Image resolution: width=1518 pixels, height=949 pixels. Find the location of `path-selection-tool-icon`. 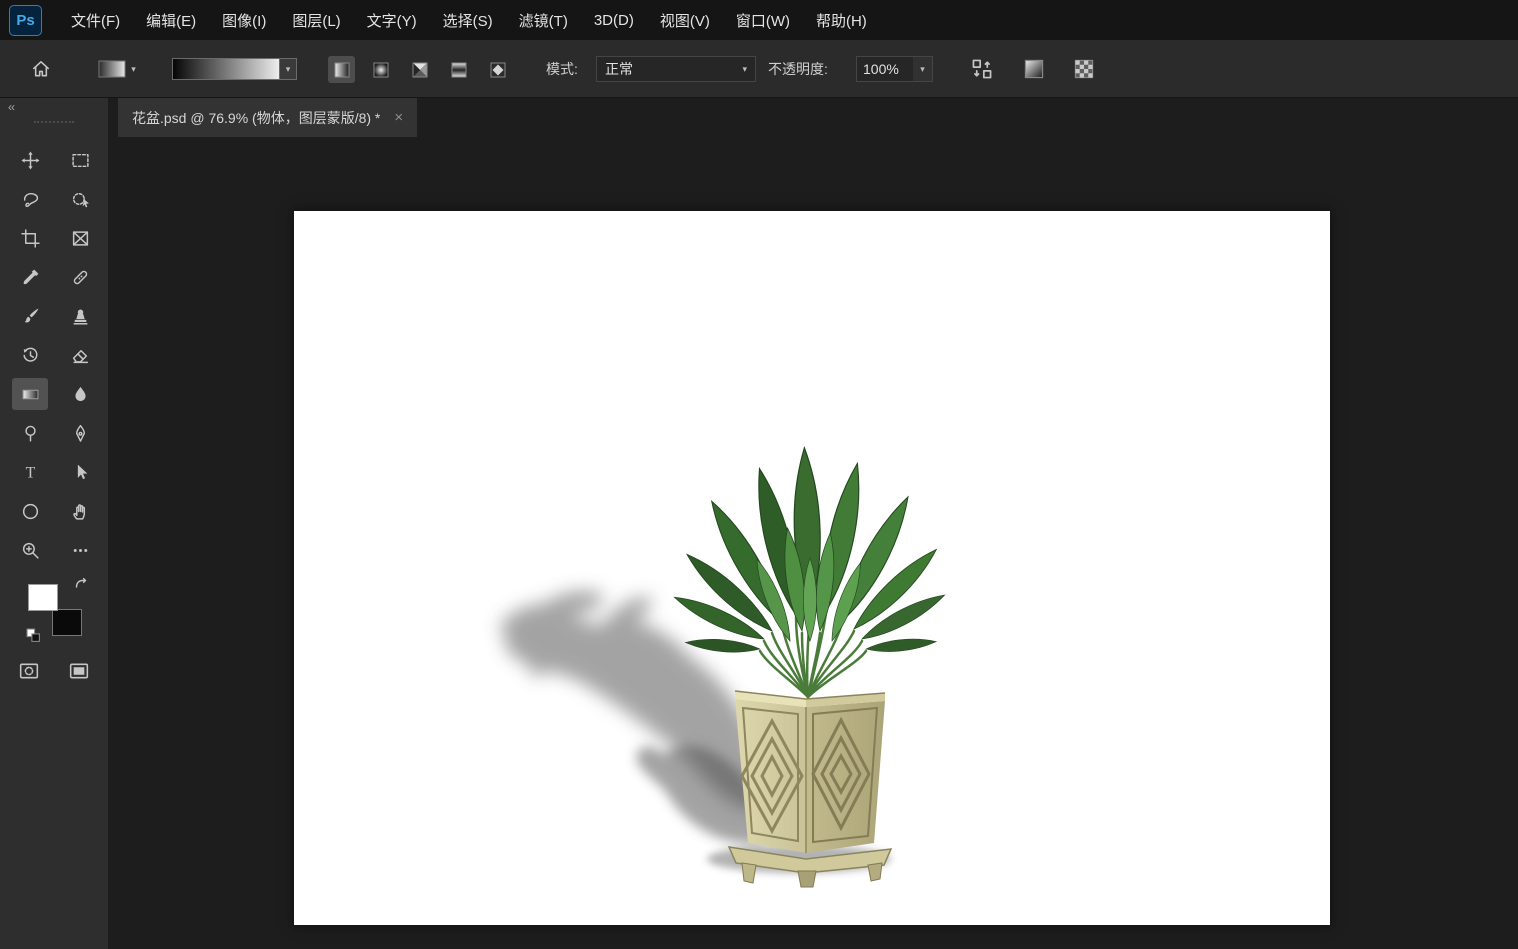

path-selection-tool-icon is located at coordinates (82, 471).